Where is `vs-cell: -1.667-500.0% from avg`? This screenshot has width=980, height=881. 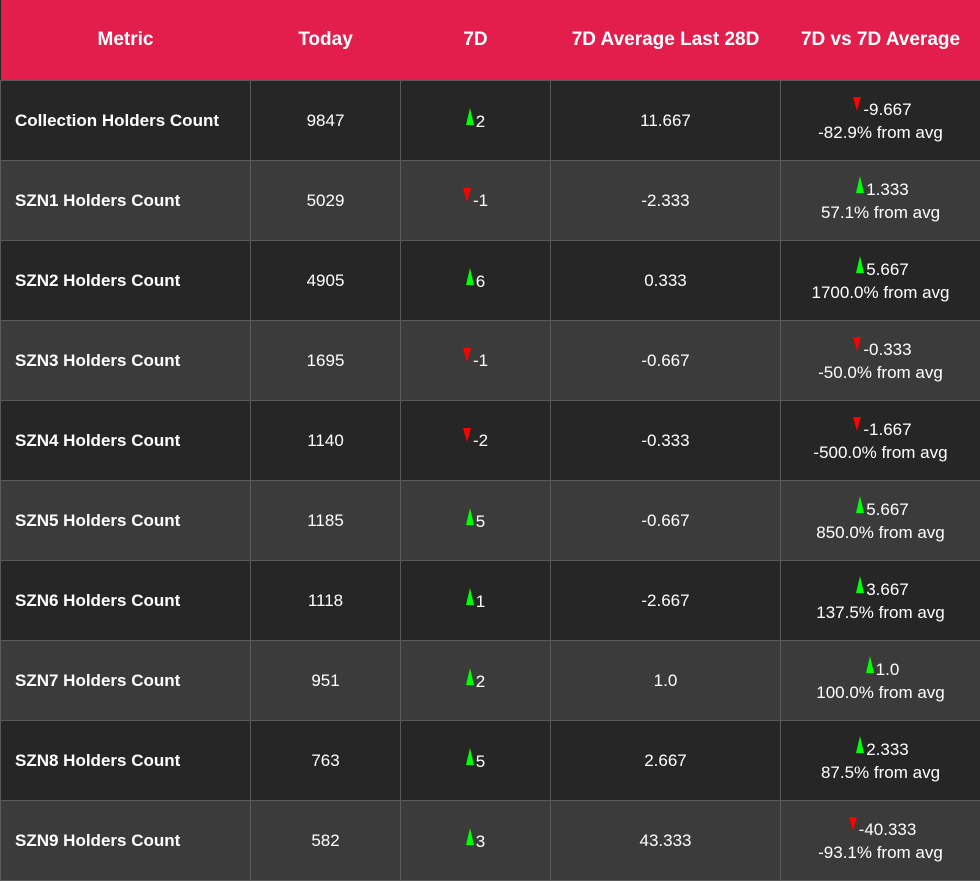 vs-cell: -1.667-500.0% from avg is located at coordinates (880, 441).